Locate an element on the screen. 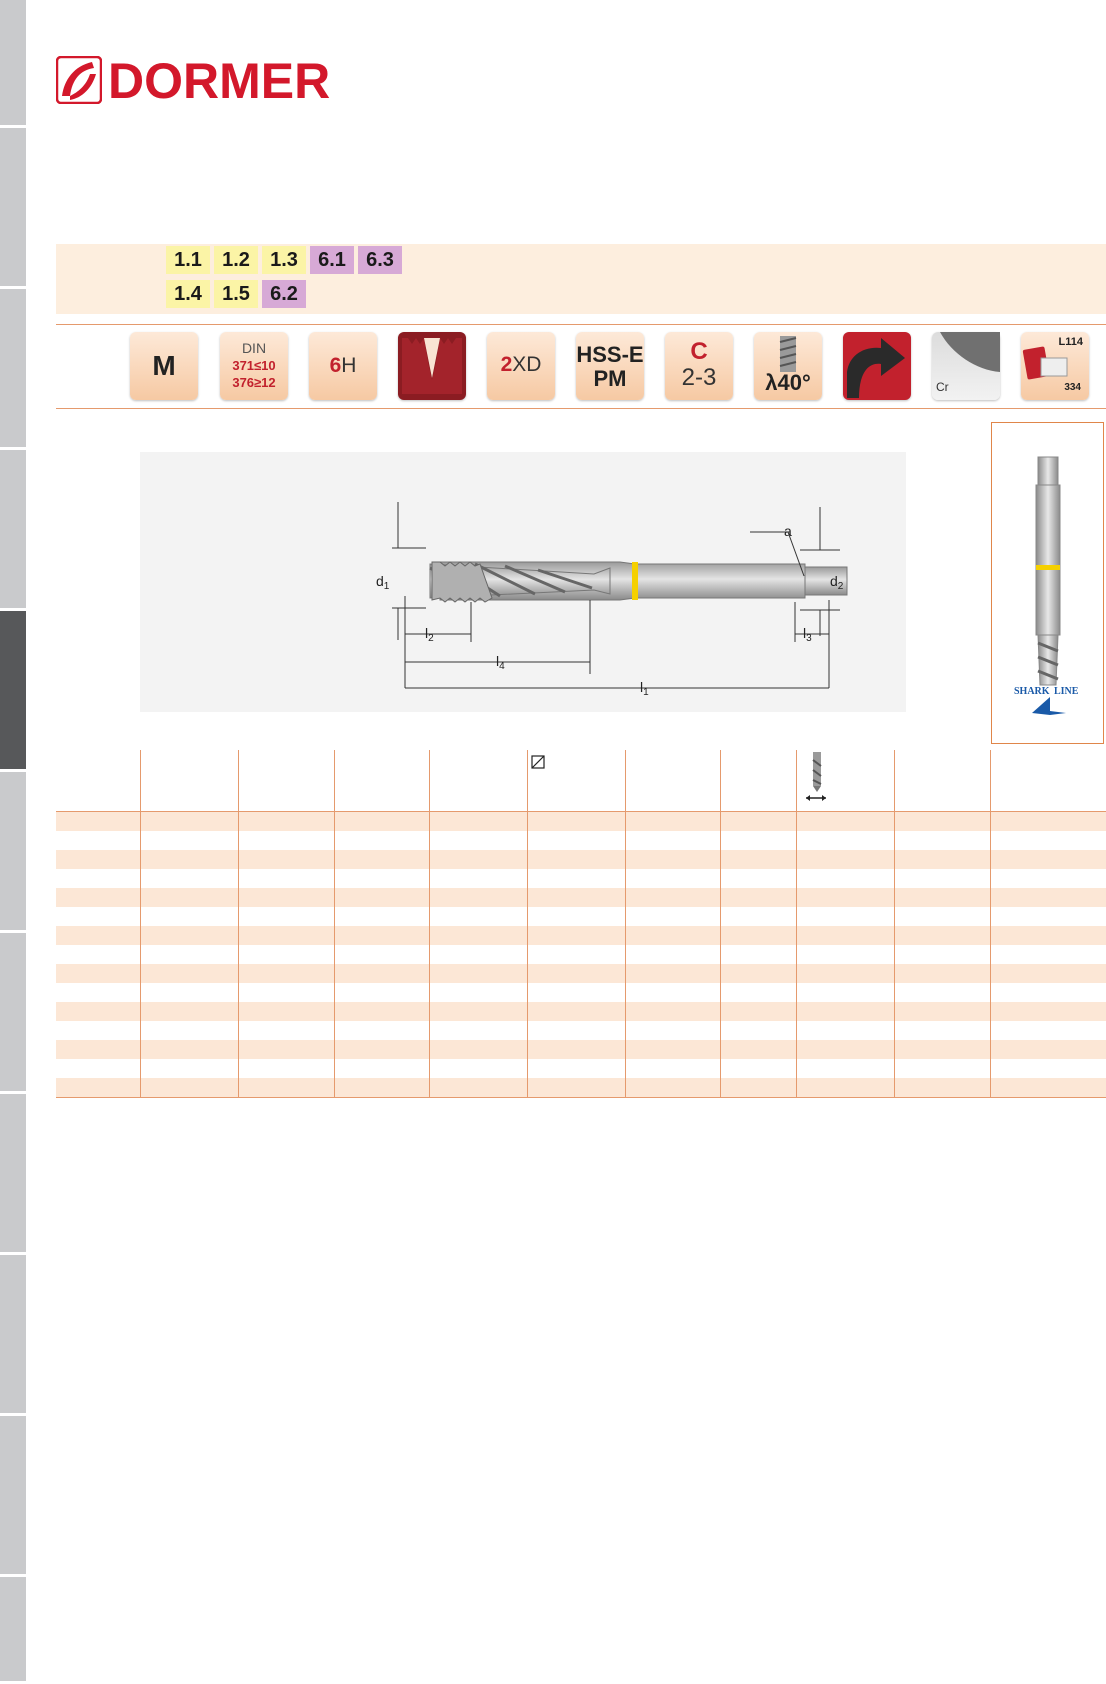 This screenshot has height=1684, width=1106. sharkline-left: SHARK is located at coordinates (1032, 691).